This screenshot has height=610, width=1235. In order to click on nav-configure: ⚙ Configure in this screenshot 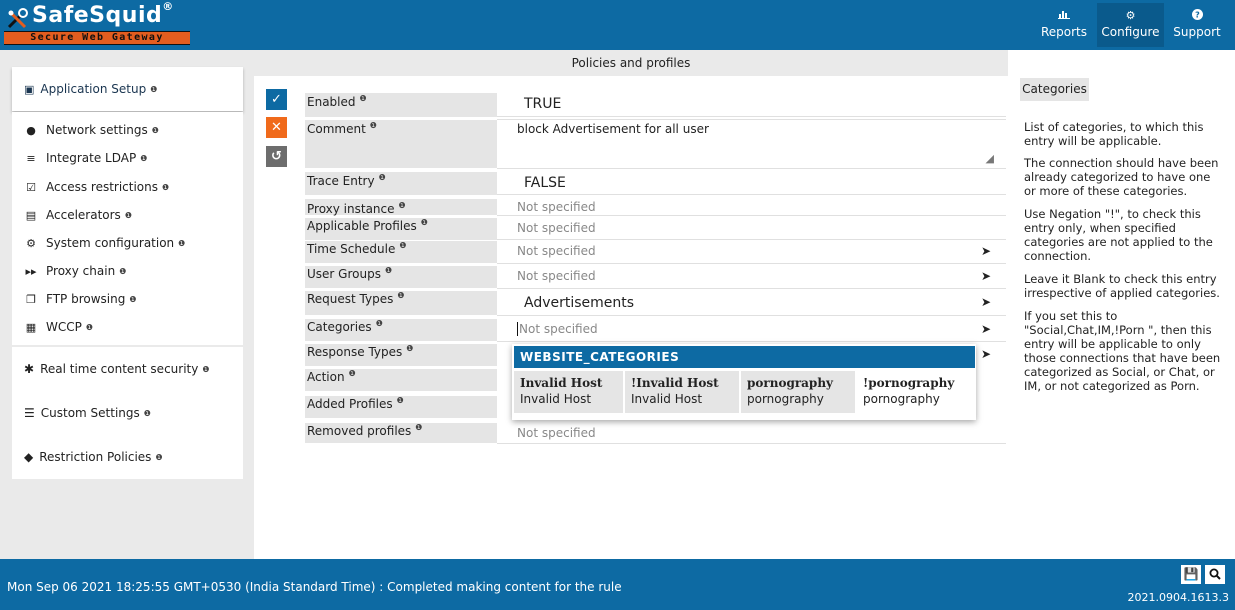, I will do `click(1130, 25)`.